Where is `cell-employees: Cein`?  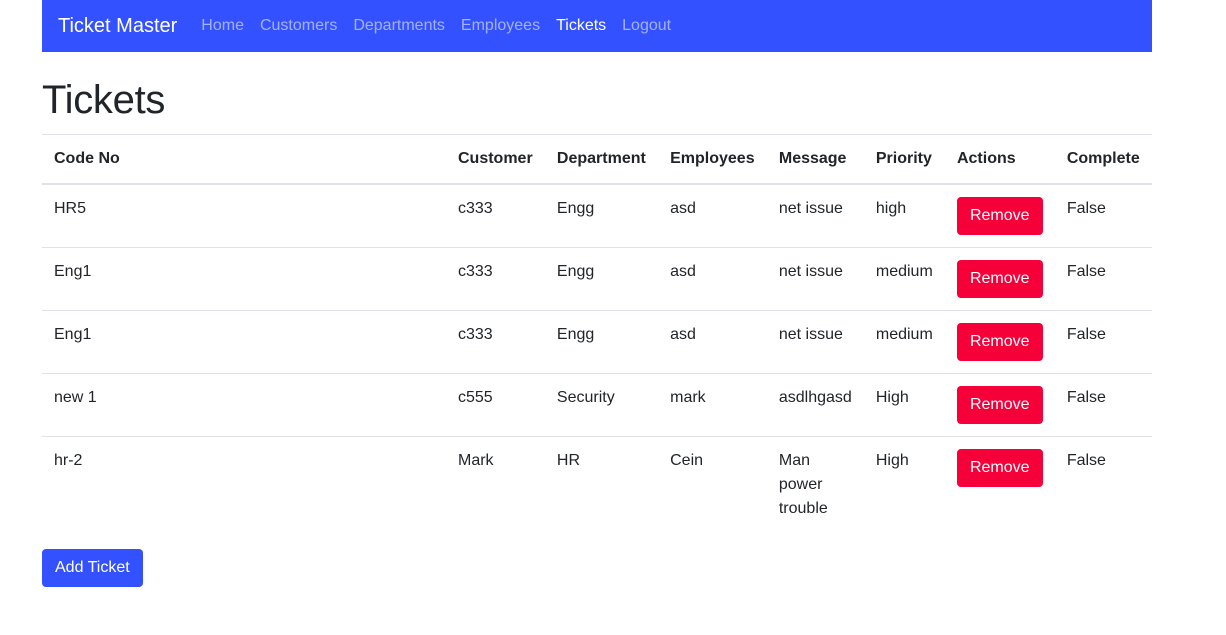 cell-employees: Cein is located at coordinates (712, 484).